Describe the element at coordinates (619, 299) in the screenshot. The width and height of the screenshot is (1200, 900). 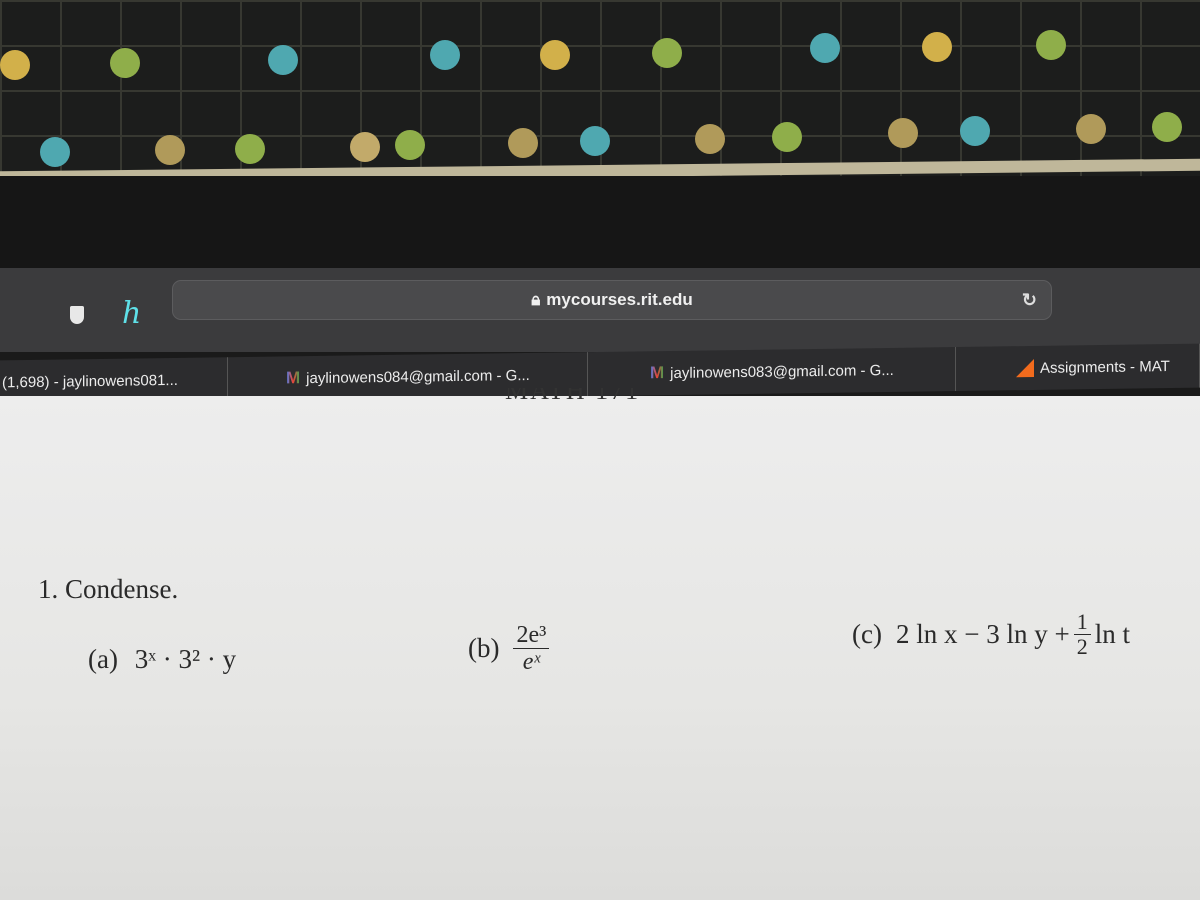
I see `url-text: mycourses.rit.edu` at that location.